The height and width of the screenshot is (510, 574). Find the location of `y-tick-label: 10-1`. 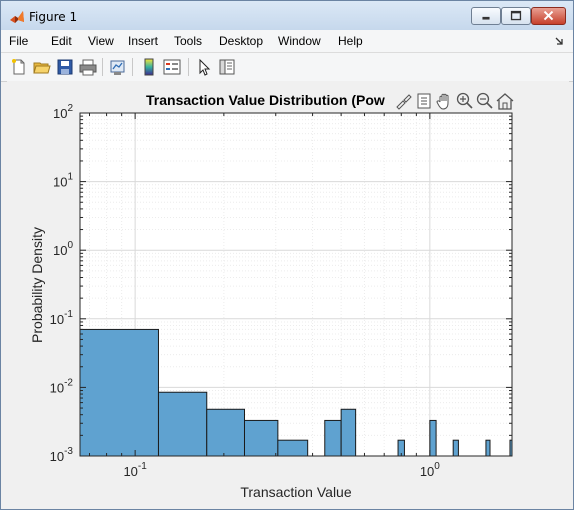

y-tick-label: 10-1 is located at coordinates (62, 318).